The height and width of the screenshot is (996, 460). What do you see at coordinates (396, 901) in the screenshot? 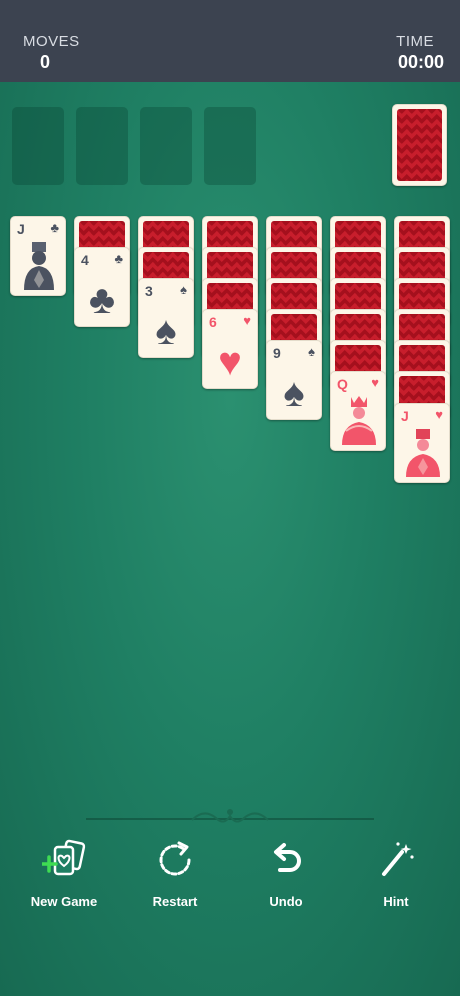
I see `hint-label: Hint` at bounding box center [396, 901].